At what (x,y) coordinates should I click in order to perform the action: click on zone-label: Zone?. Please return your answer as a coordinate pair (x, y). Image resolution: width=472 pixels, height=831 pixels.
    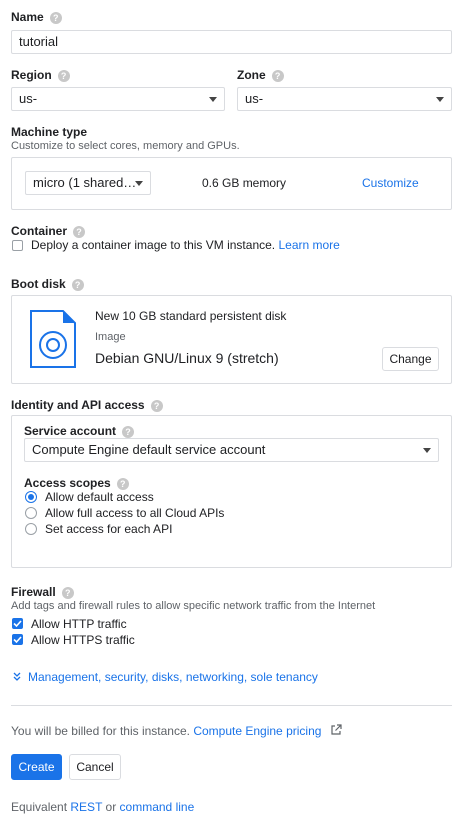
    Looking at the image, I should click on (260, 75).